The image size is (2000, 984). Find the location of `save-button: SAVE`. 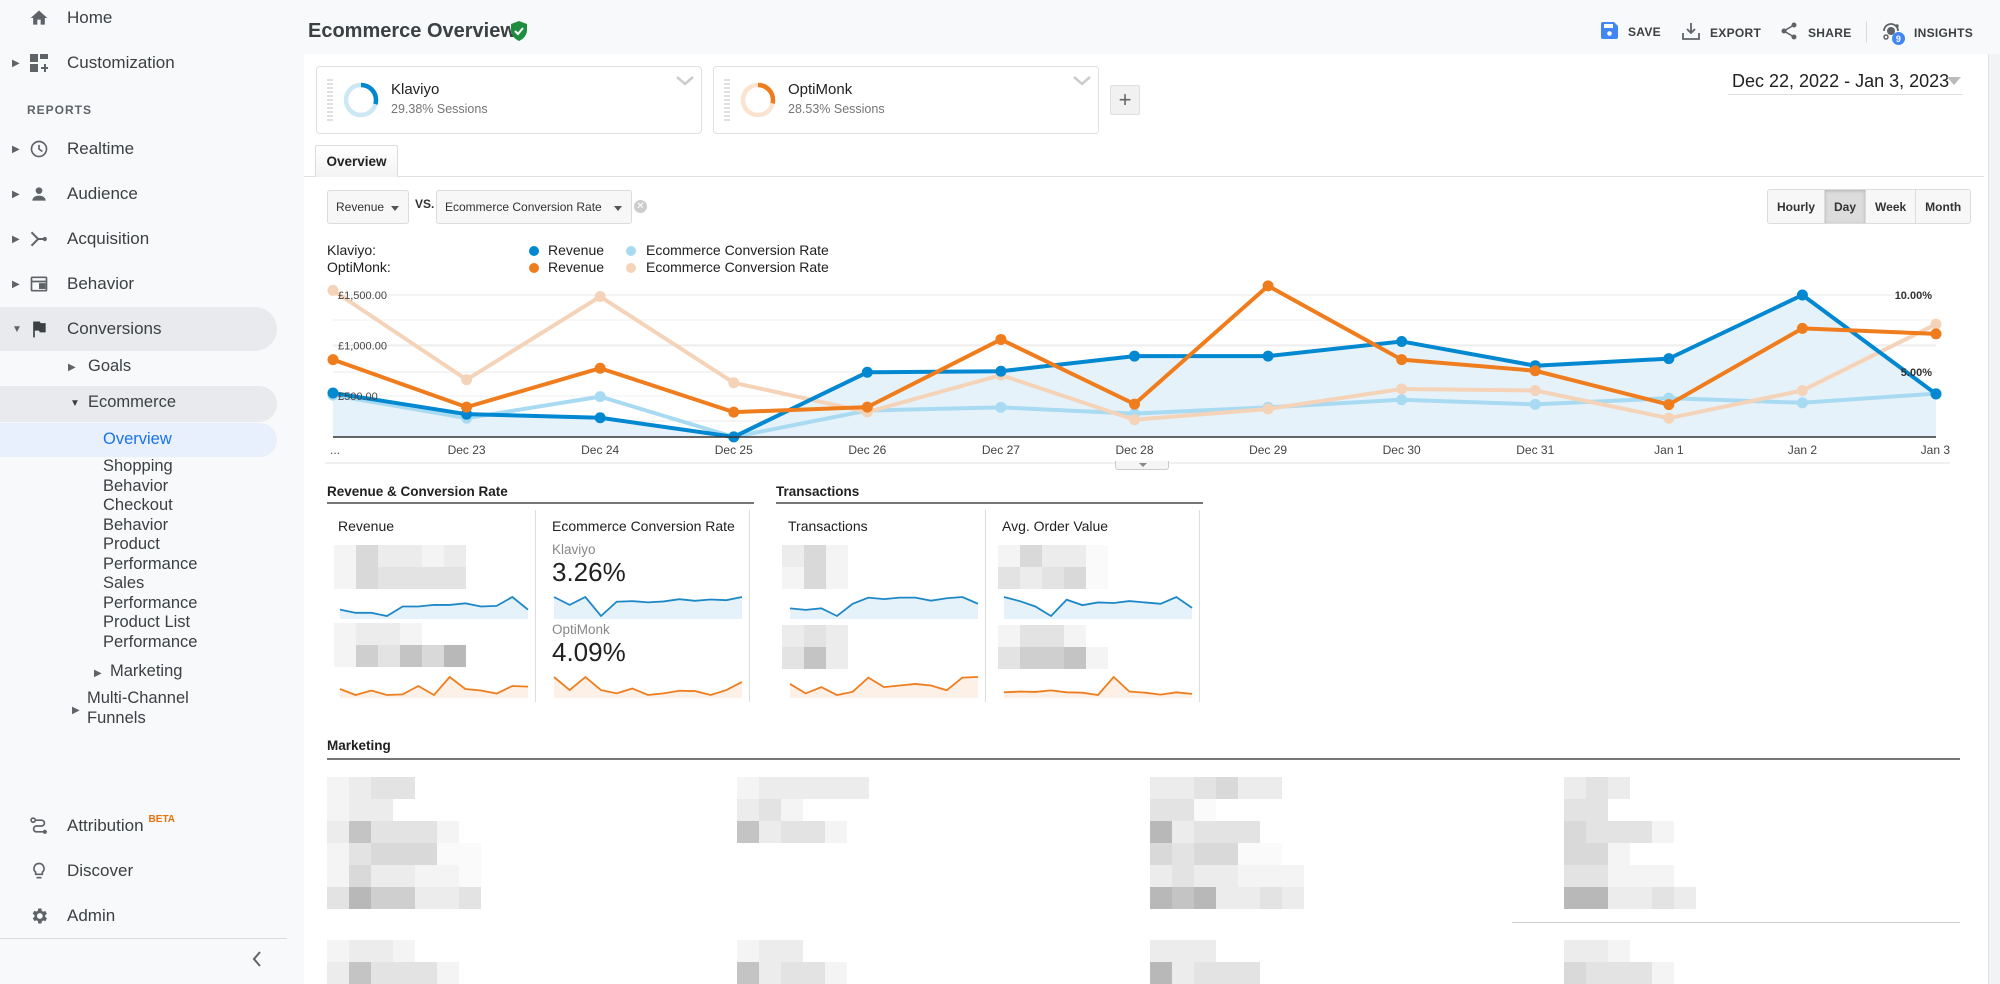

save-button: SAVE is located at coordinates (1631, 32).